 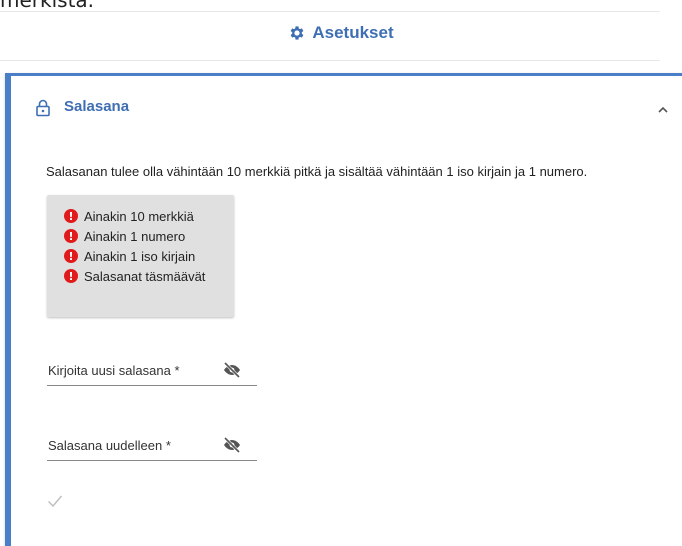 I want to click on requirement-label: Ainakin 10 merkkiä, so click(x=139, y=216).